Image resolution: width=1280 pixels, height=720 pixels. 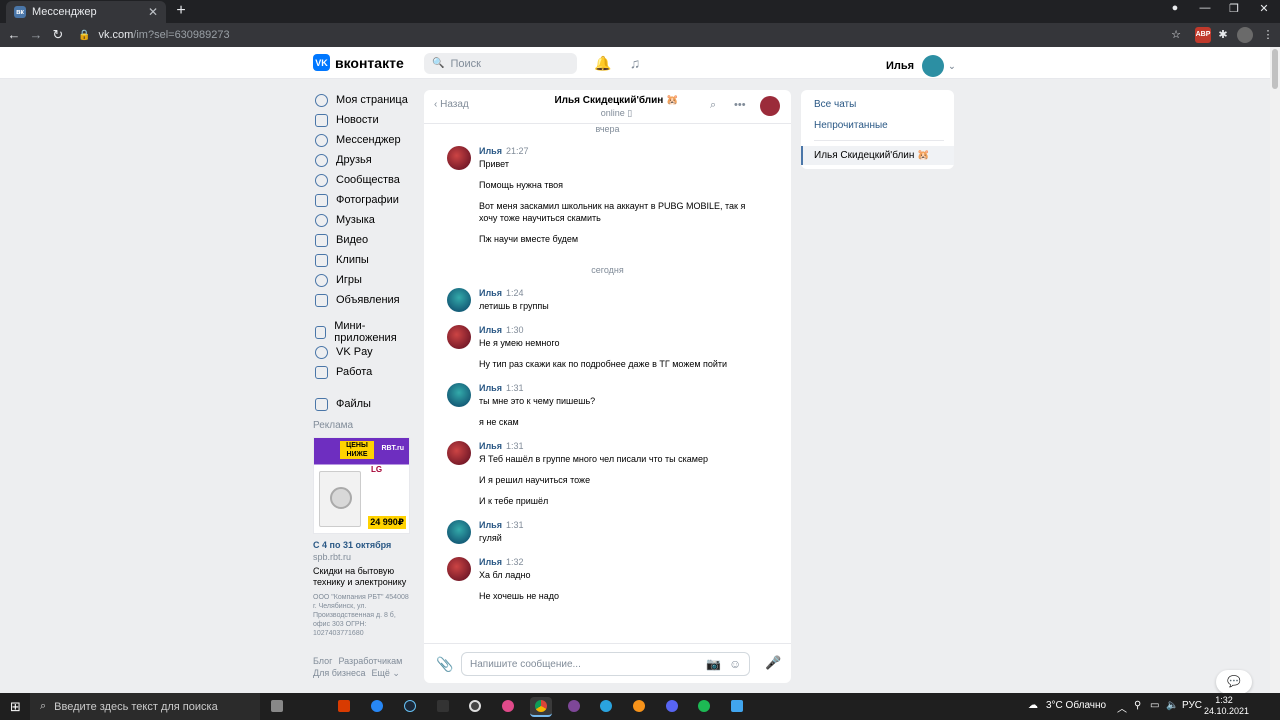 I want to click on back-button: ‹ Назад, so click(x=451, y=104).